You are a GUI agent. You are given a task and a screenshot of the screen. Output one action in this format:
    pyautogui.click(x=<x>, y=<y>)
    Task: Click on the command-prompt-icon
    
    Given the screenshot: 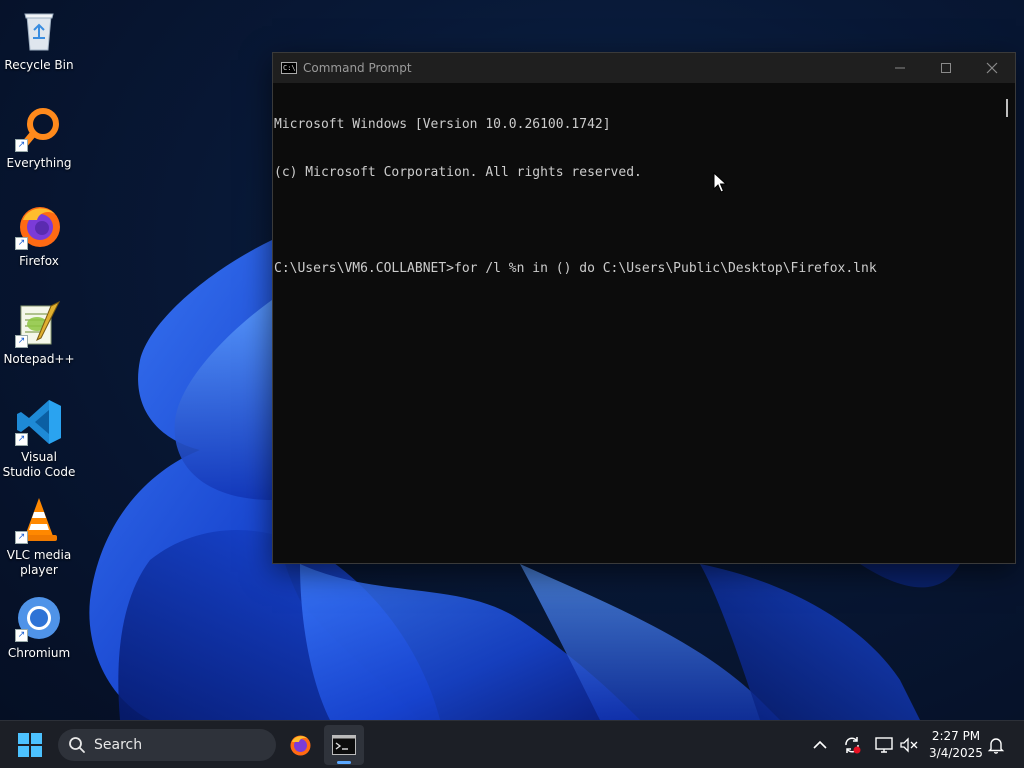 What is the action you would take?
    pyautogui.click(x=344, y=745)
    